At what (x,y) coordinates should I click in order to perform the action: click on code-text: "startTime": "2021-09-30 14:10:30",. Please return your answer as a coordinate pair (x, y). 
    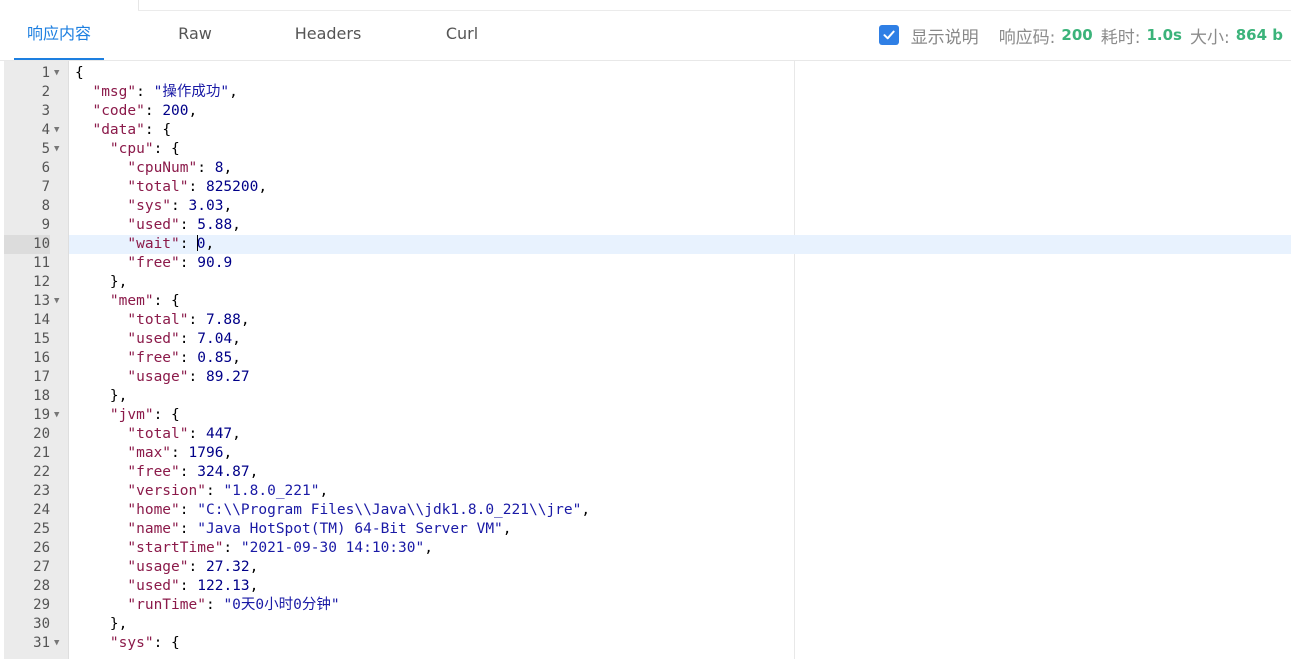
    Looking at the image, I should click on (254, 548).